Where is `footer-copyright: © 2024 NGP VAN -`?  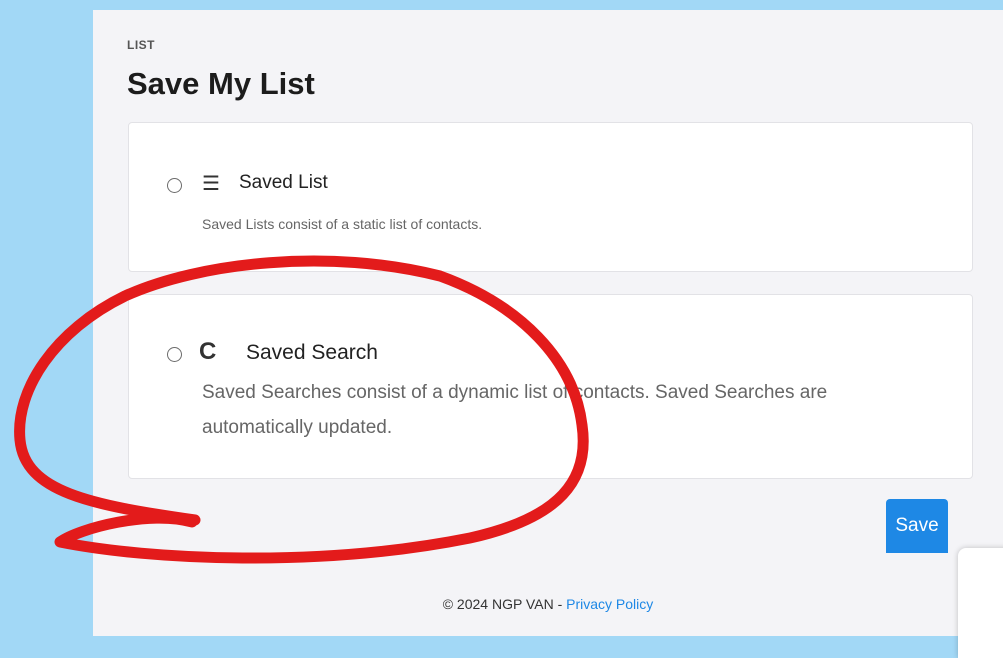
footer-copyright: © 2024 NGP VAN - is located at coordinates (504, 604).